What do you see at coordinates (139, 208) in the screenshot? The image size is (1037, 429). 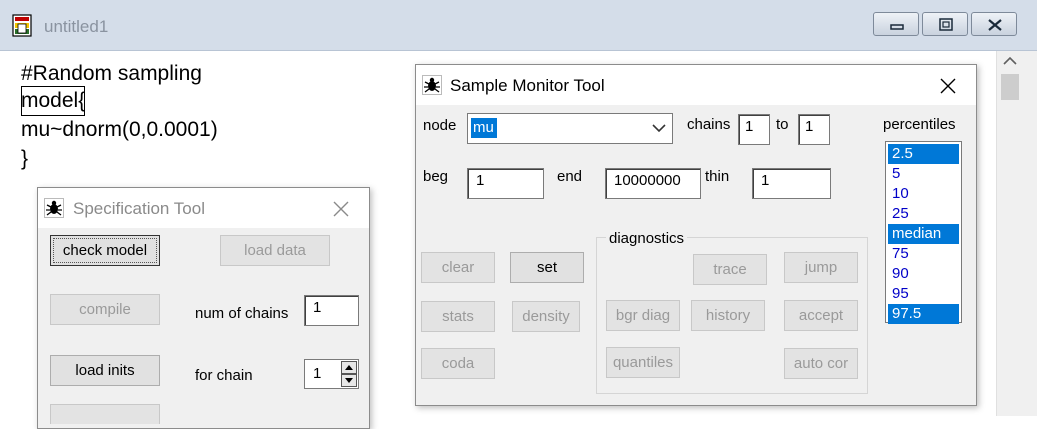 I see `dialog-title: Specification Tool` at bounding box center [139, 208].